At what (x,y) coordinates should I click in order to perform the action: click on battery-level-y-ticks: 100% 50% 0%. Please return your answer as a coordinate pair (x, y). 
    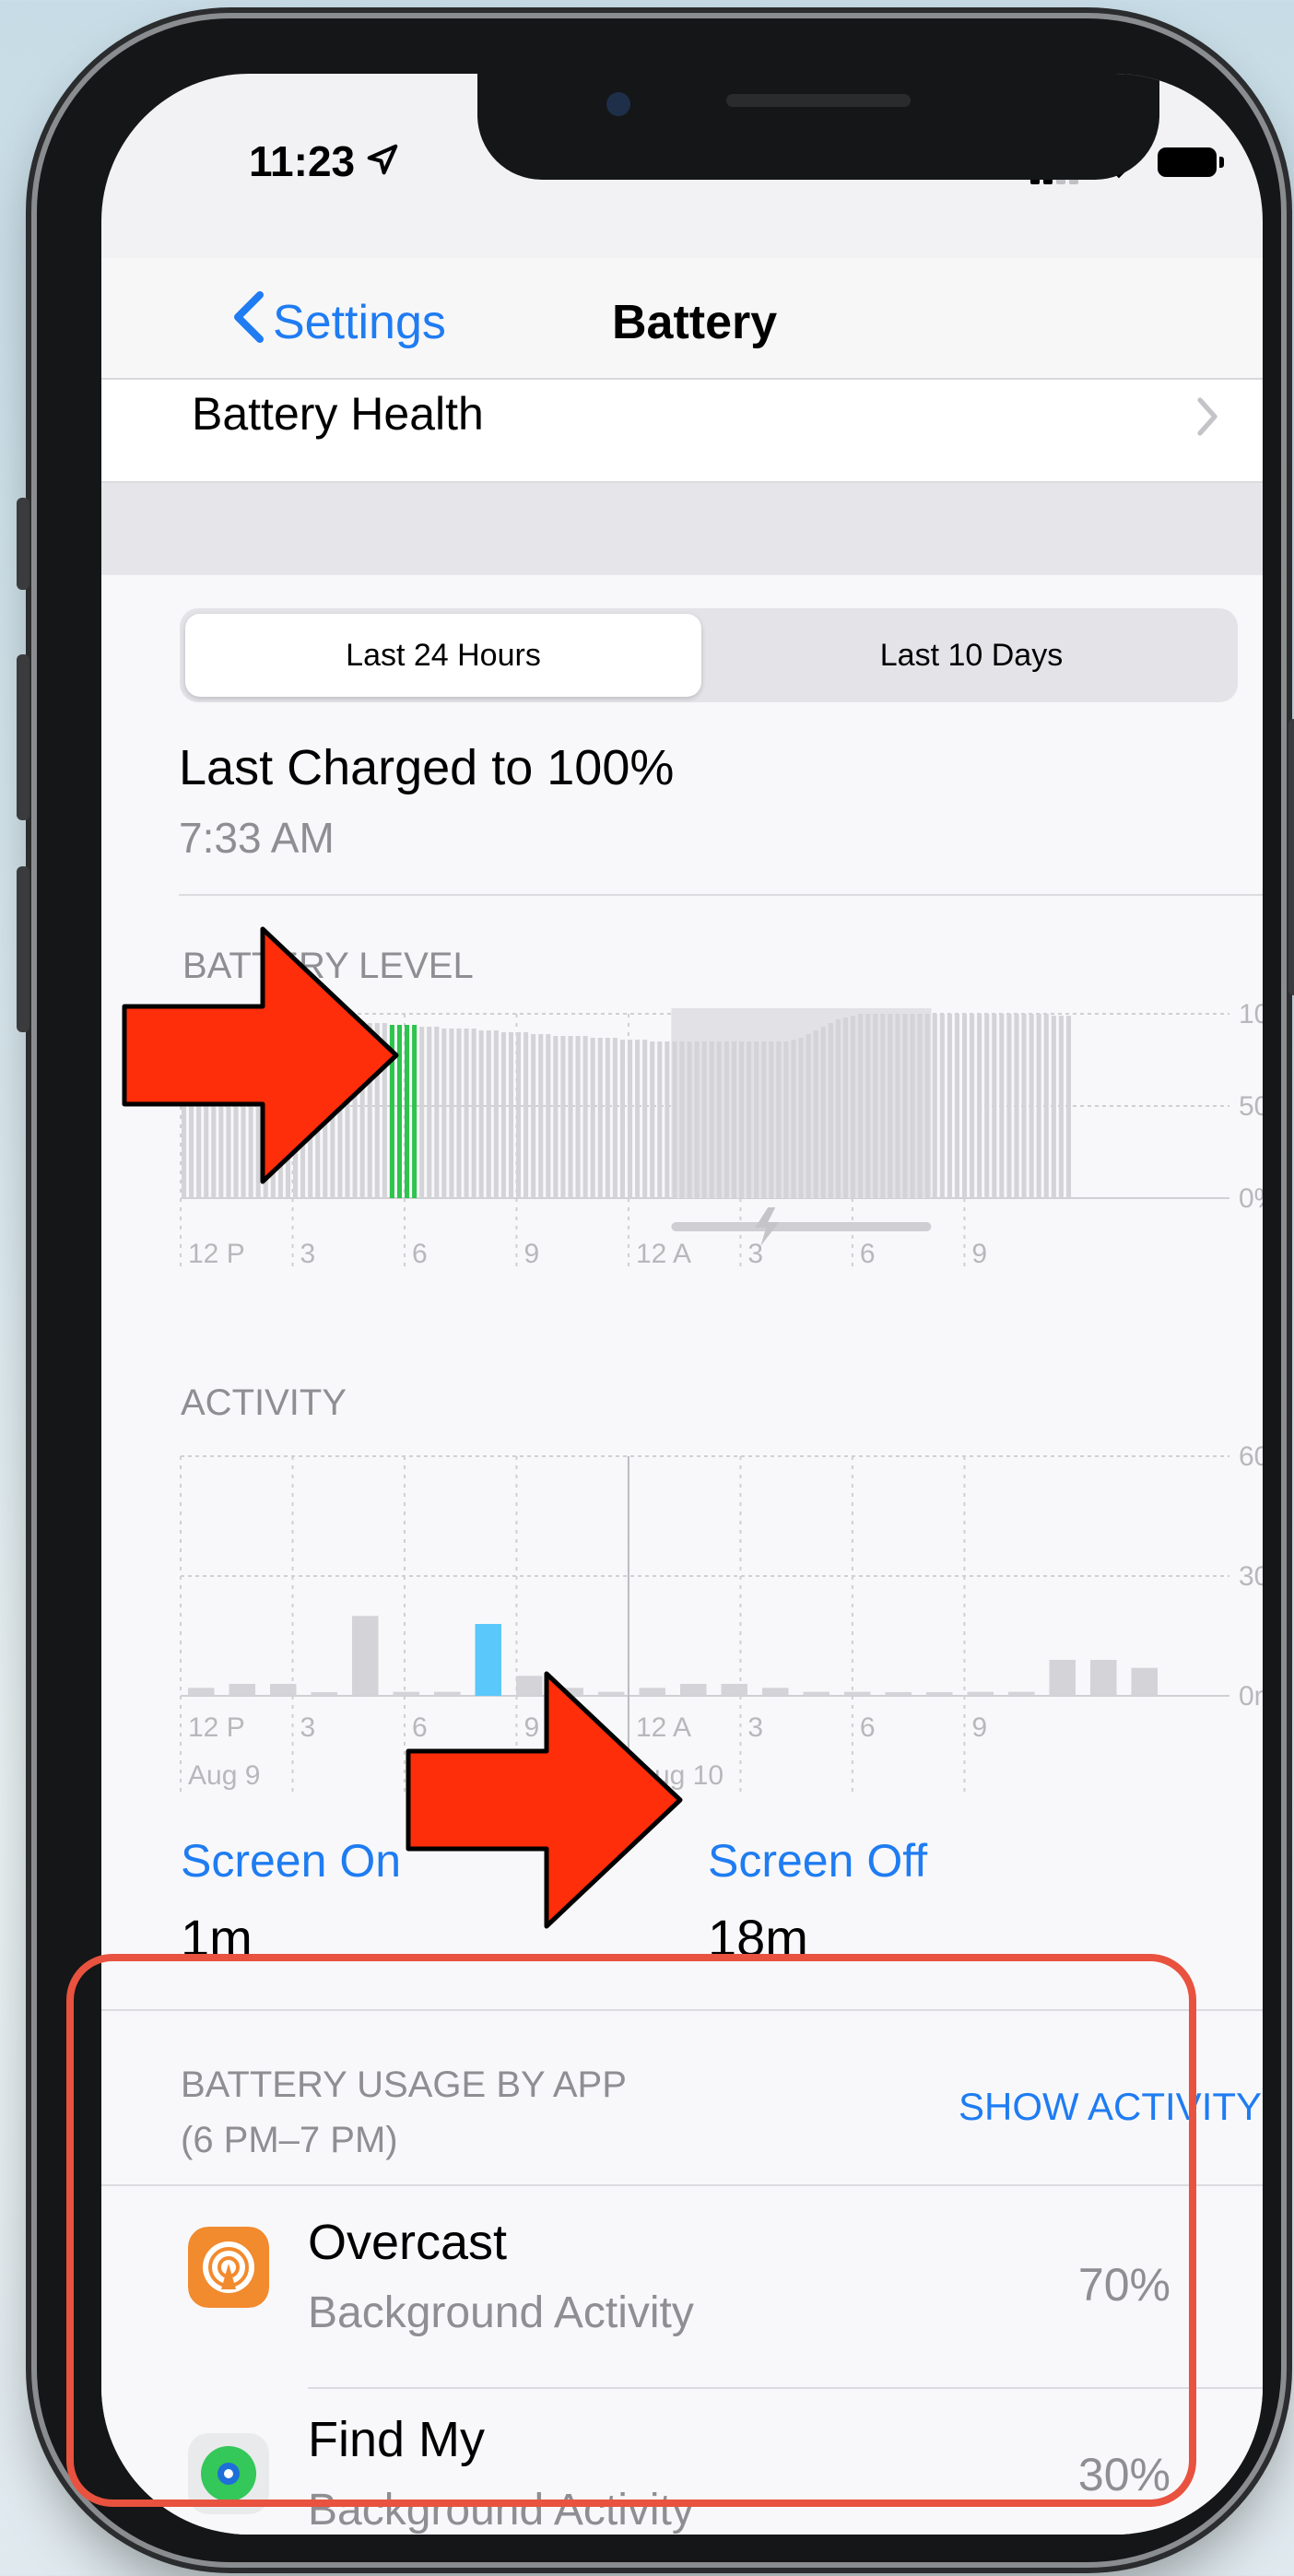
    Looking at the image, I should click on (1251, 1106).